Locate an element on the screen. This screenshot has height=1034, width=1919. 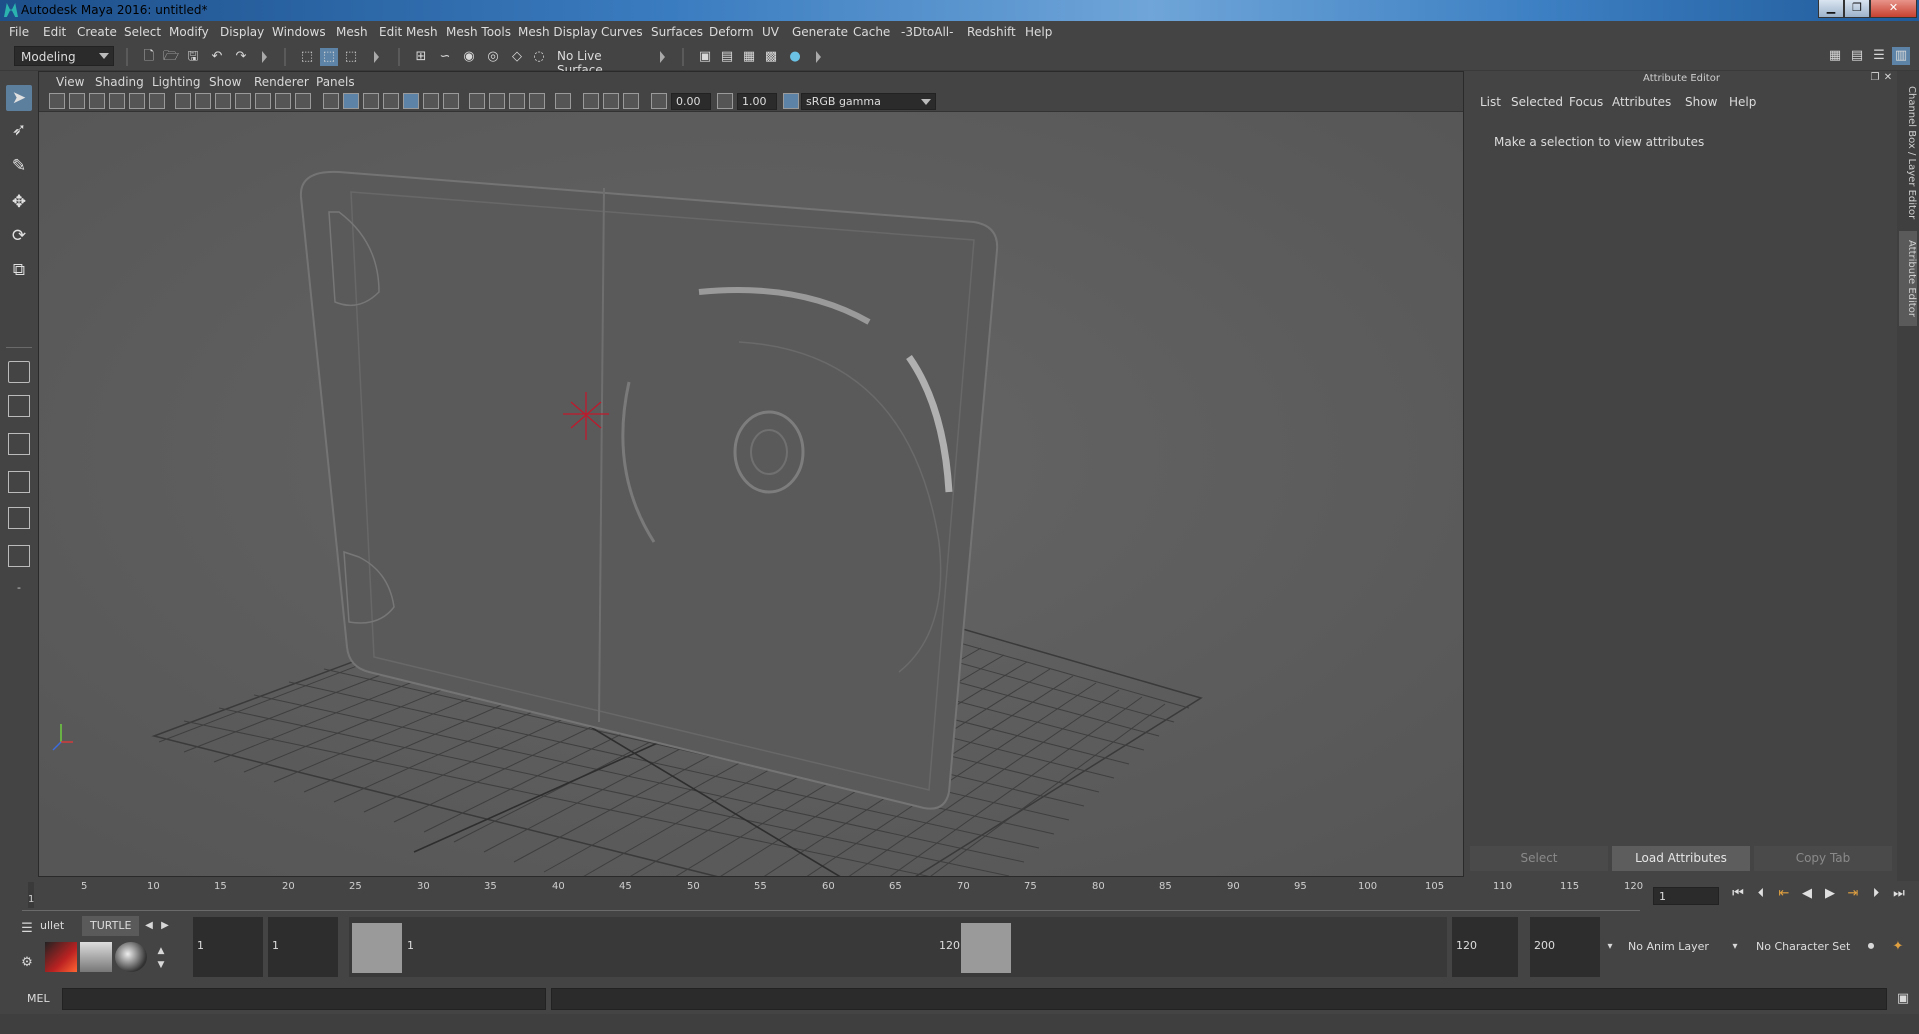
wireframe-icon is located at coordinates (331, 101).